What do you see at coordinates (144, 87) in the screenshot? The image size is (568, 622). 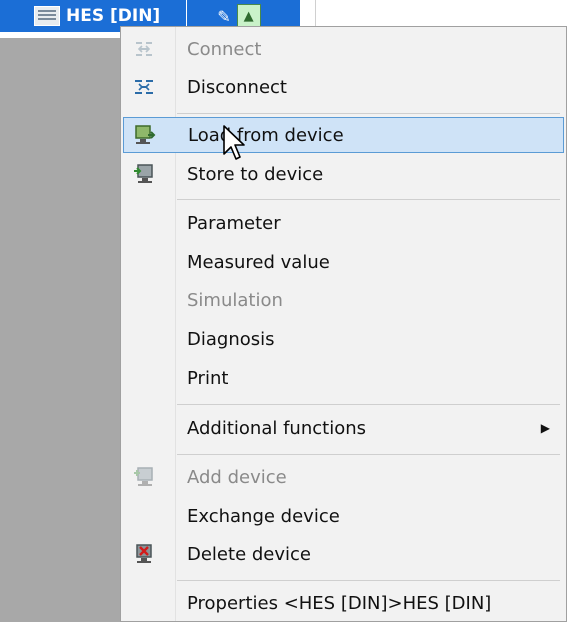 I see `disconnect-icon` at bounding box center [144, 87].